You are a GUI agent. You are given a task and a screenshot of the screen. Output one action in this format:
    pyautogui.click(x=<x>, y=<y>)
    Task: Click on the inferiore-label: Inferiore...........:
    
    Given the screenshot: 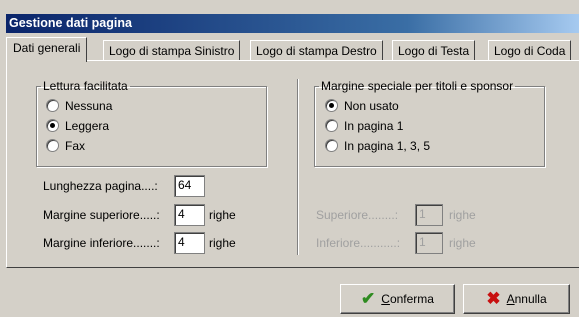 What is the action you would take?
    pyautogui.click(x=358, y=243)
    